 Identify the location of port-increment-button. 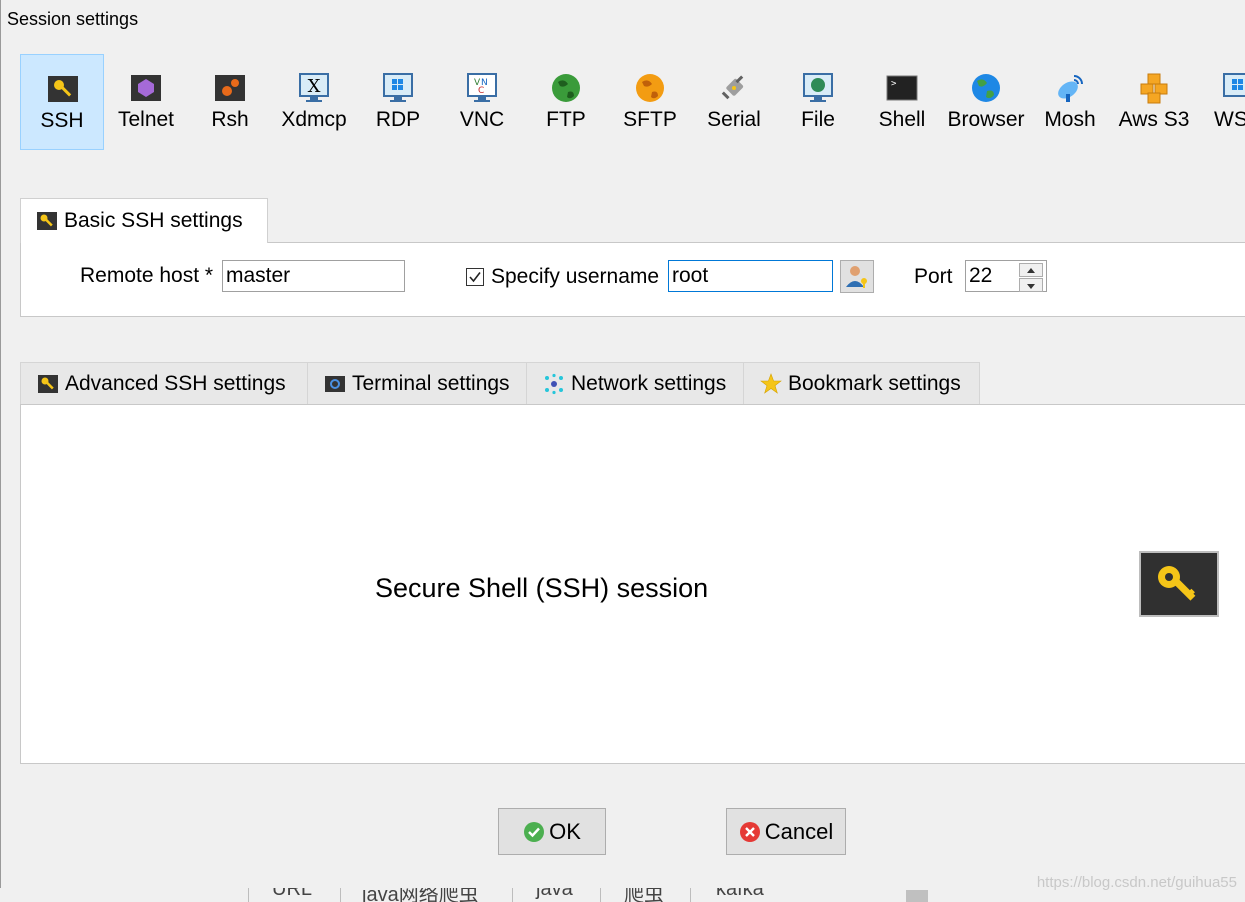
(1031, 270).